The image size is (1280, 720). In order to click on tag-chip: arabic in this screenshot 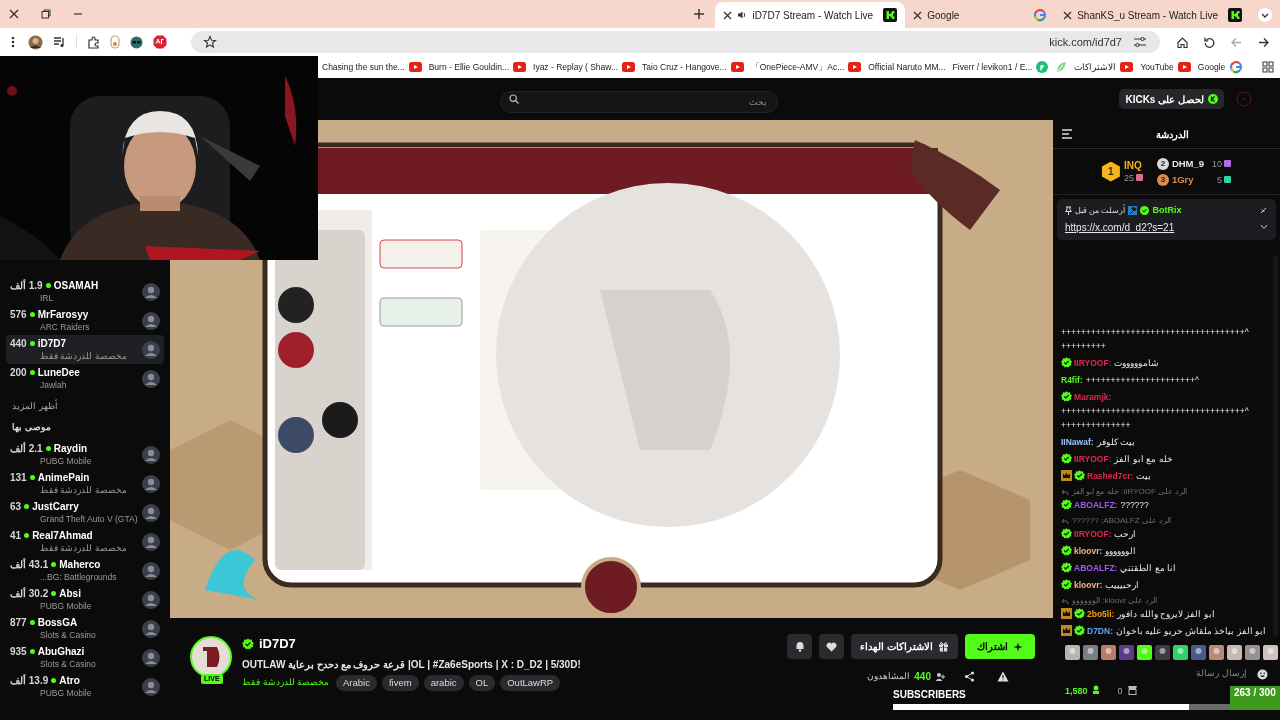, I will do `click(443, 682)`.